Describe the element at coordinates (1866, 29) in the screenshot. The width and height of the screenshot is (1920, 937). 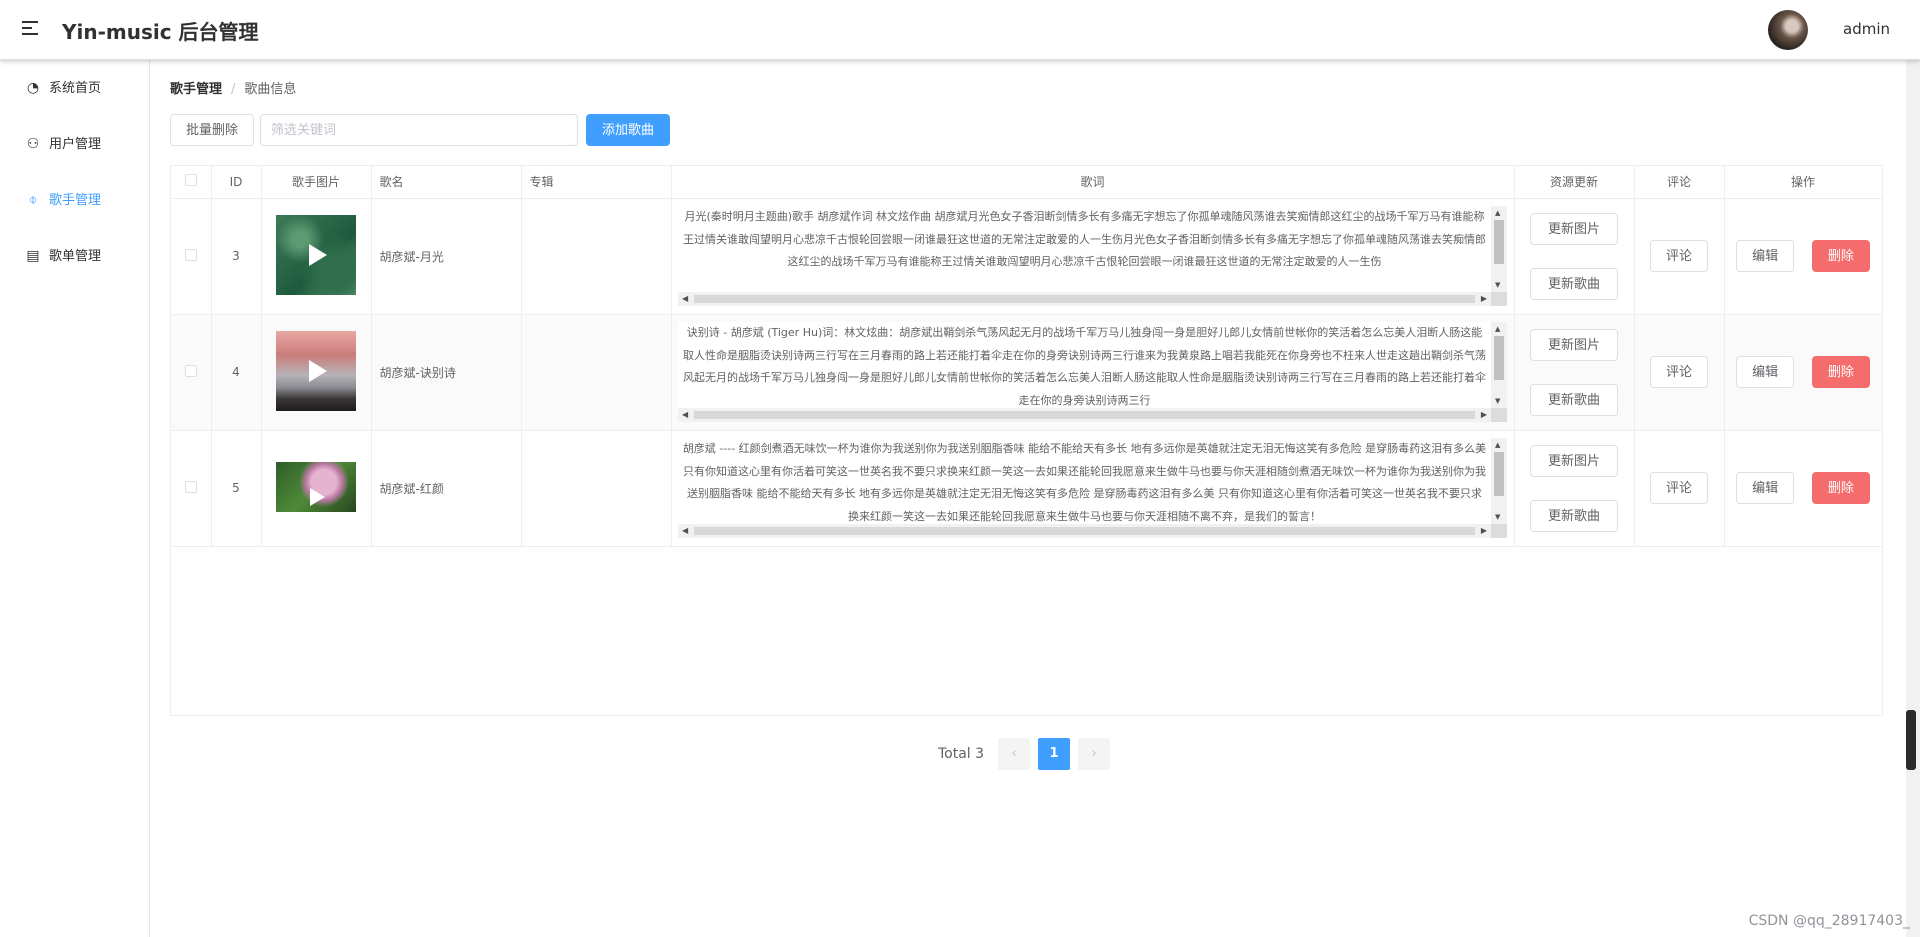
I see `user-name: admin` at that location.